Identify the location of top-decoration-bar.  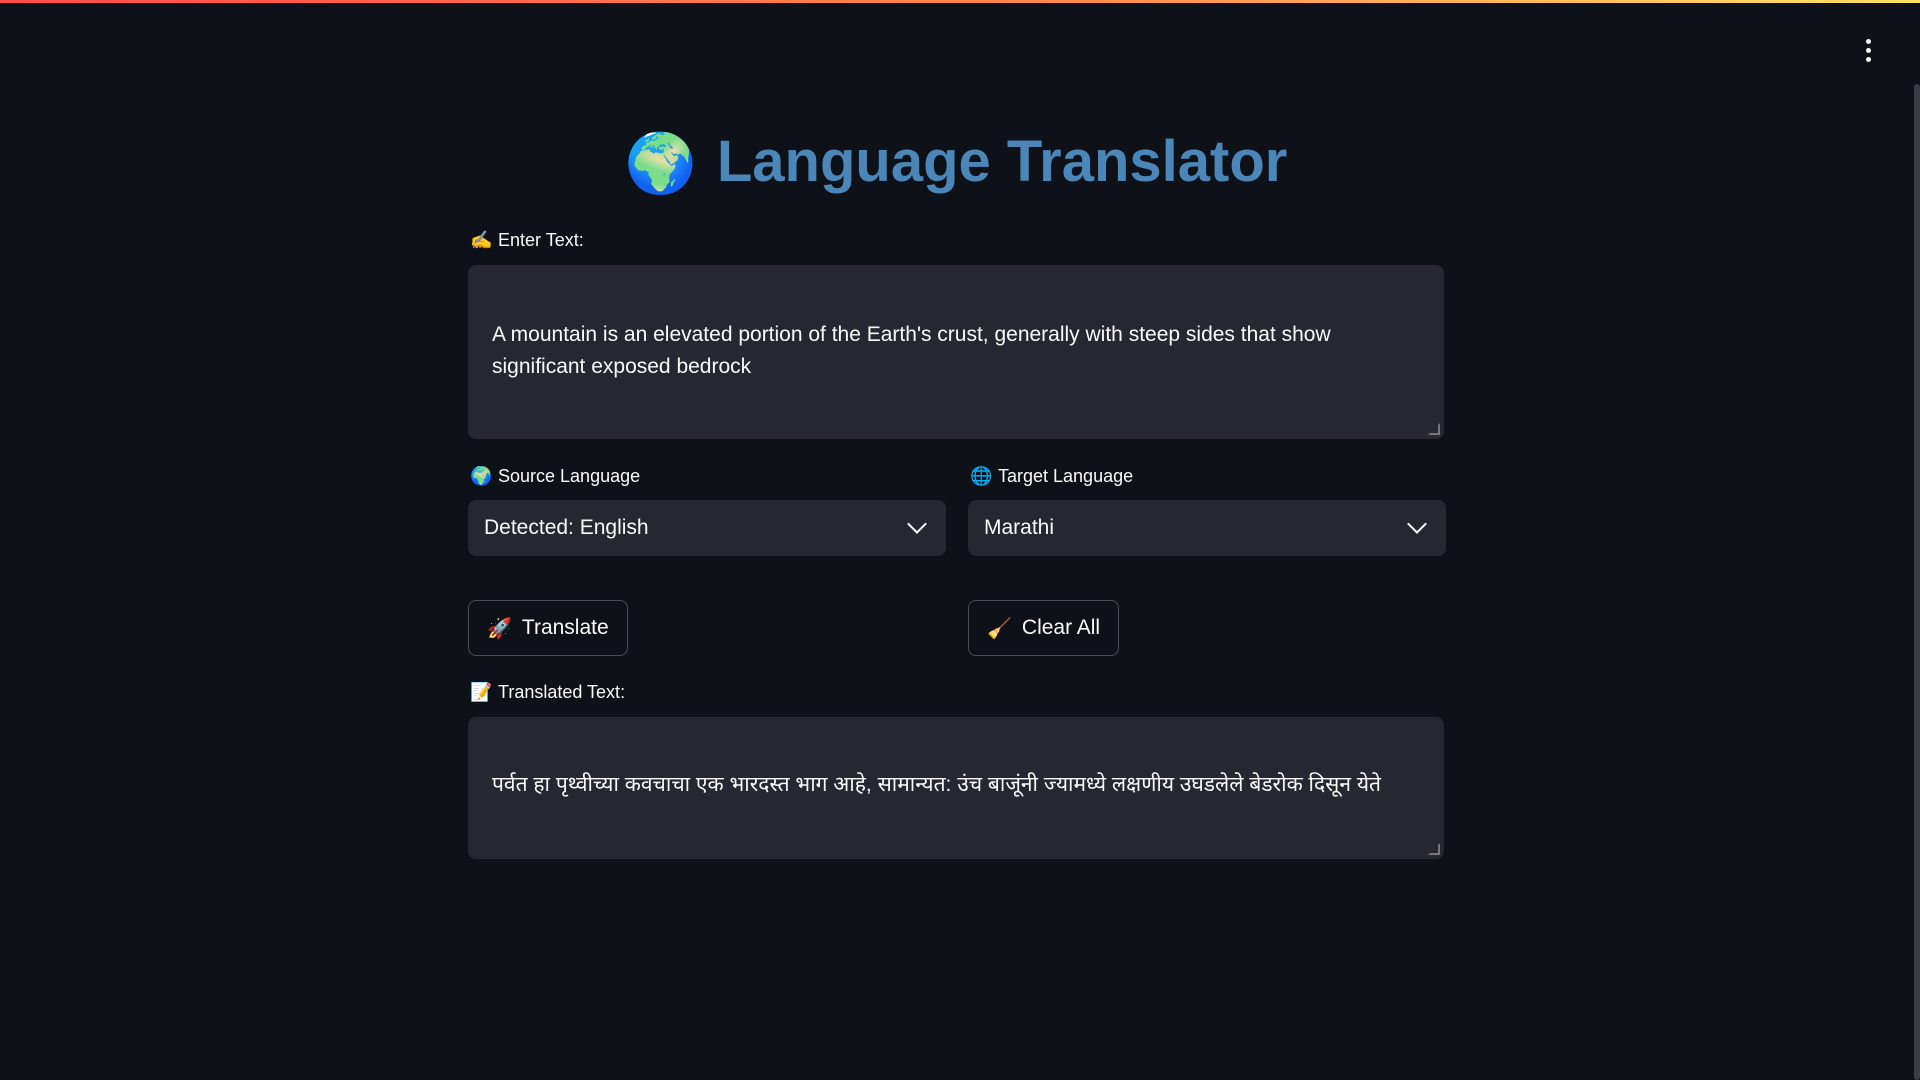
(960, 1).